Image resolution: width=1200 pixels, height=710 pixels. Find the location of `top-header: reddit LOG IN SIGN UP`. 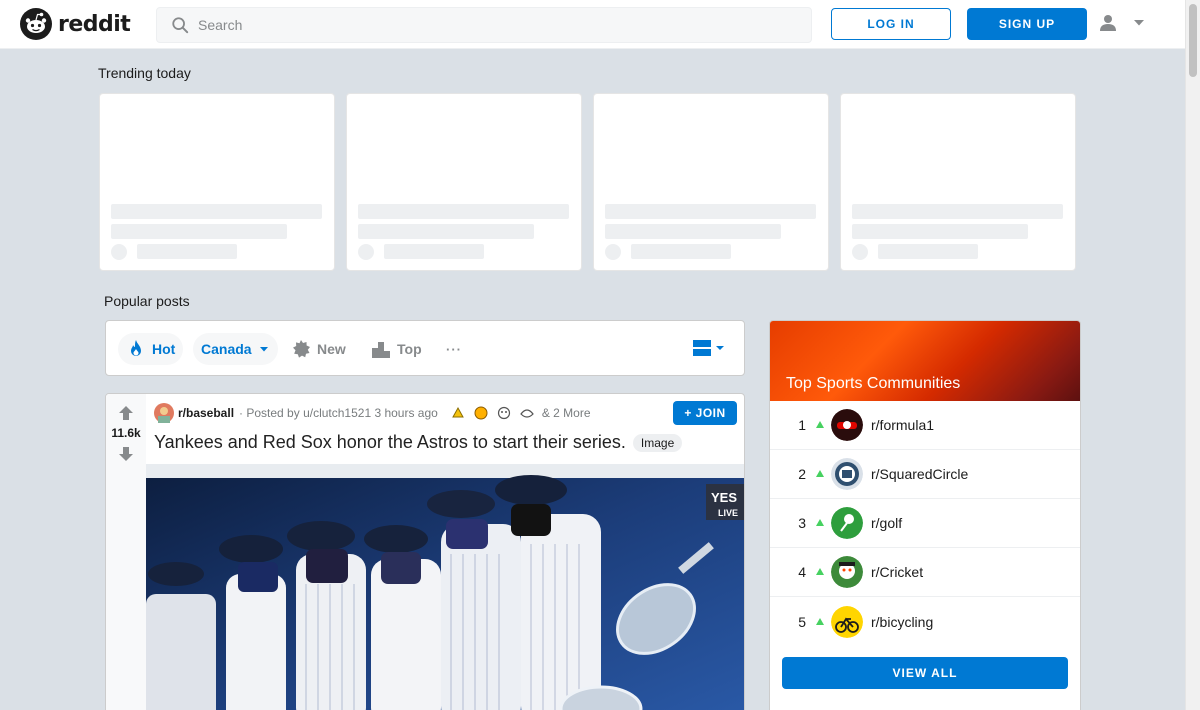

top-header: reddit LOG IN SIGN UP is located at coordinates (592, 24).